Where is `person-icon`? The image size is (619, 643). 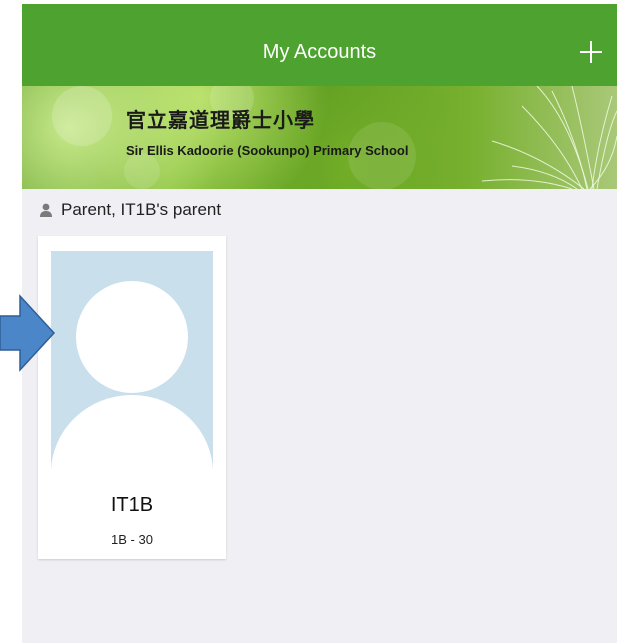
person-icon is located at coordinates (46, 210).